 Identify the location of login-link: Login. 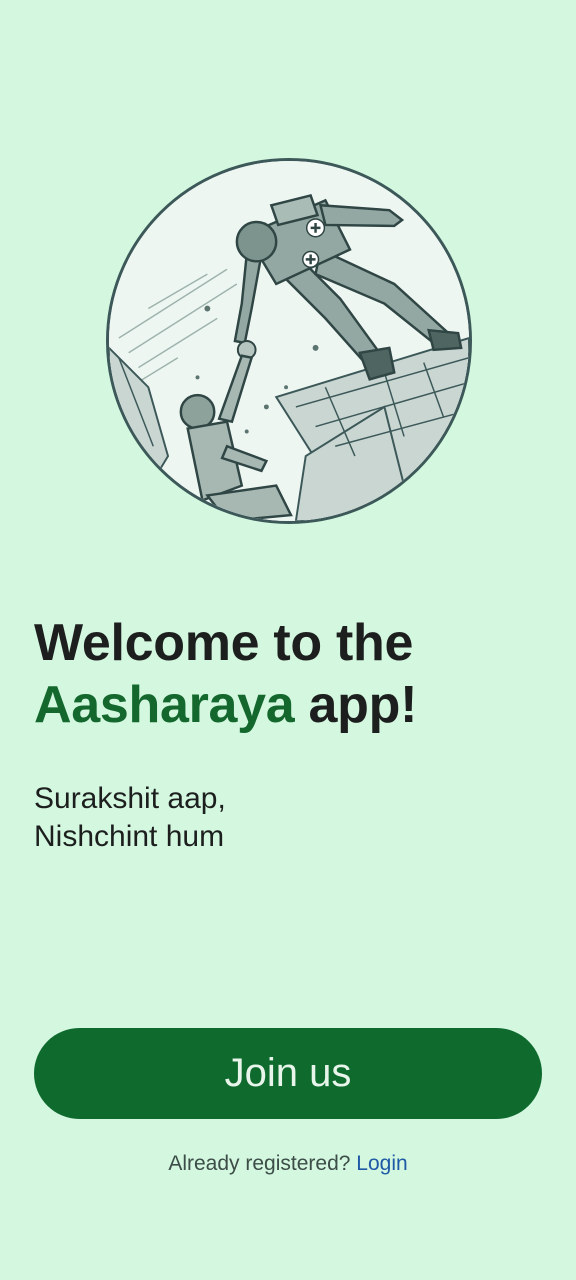
(381, 1163).